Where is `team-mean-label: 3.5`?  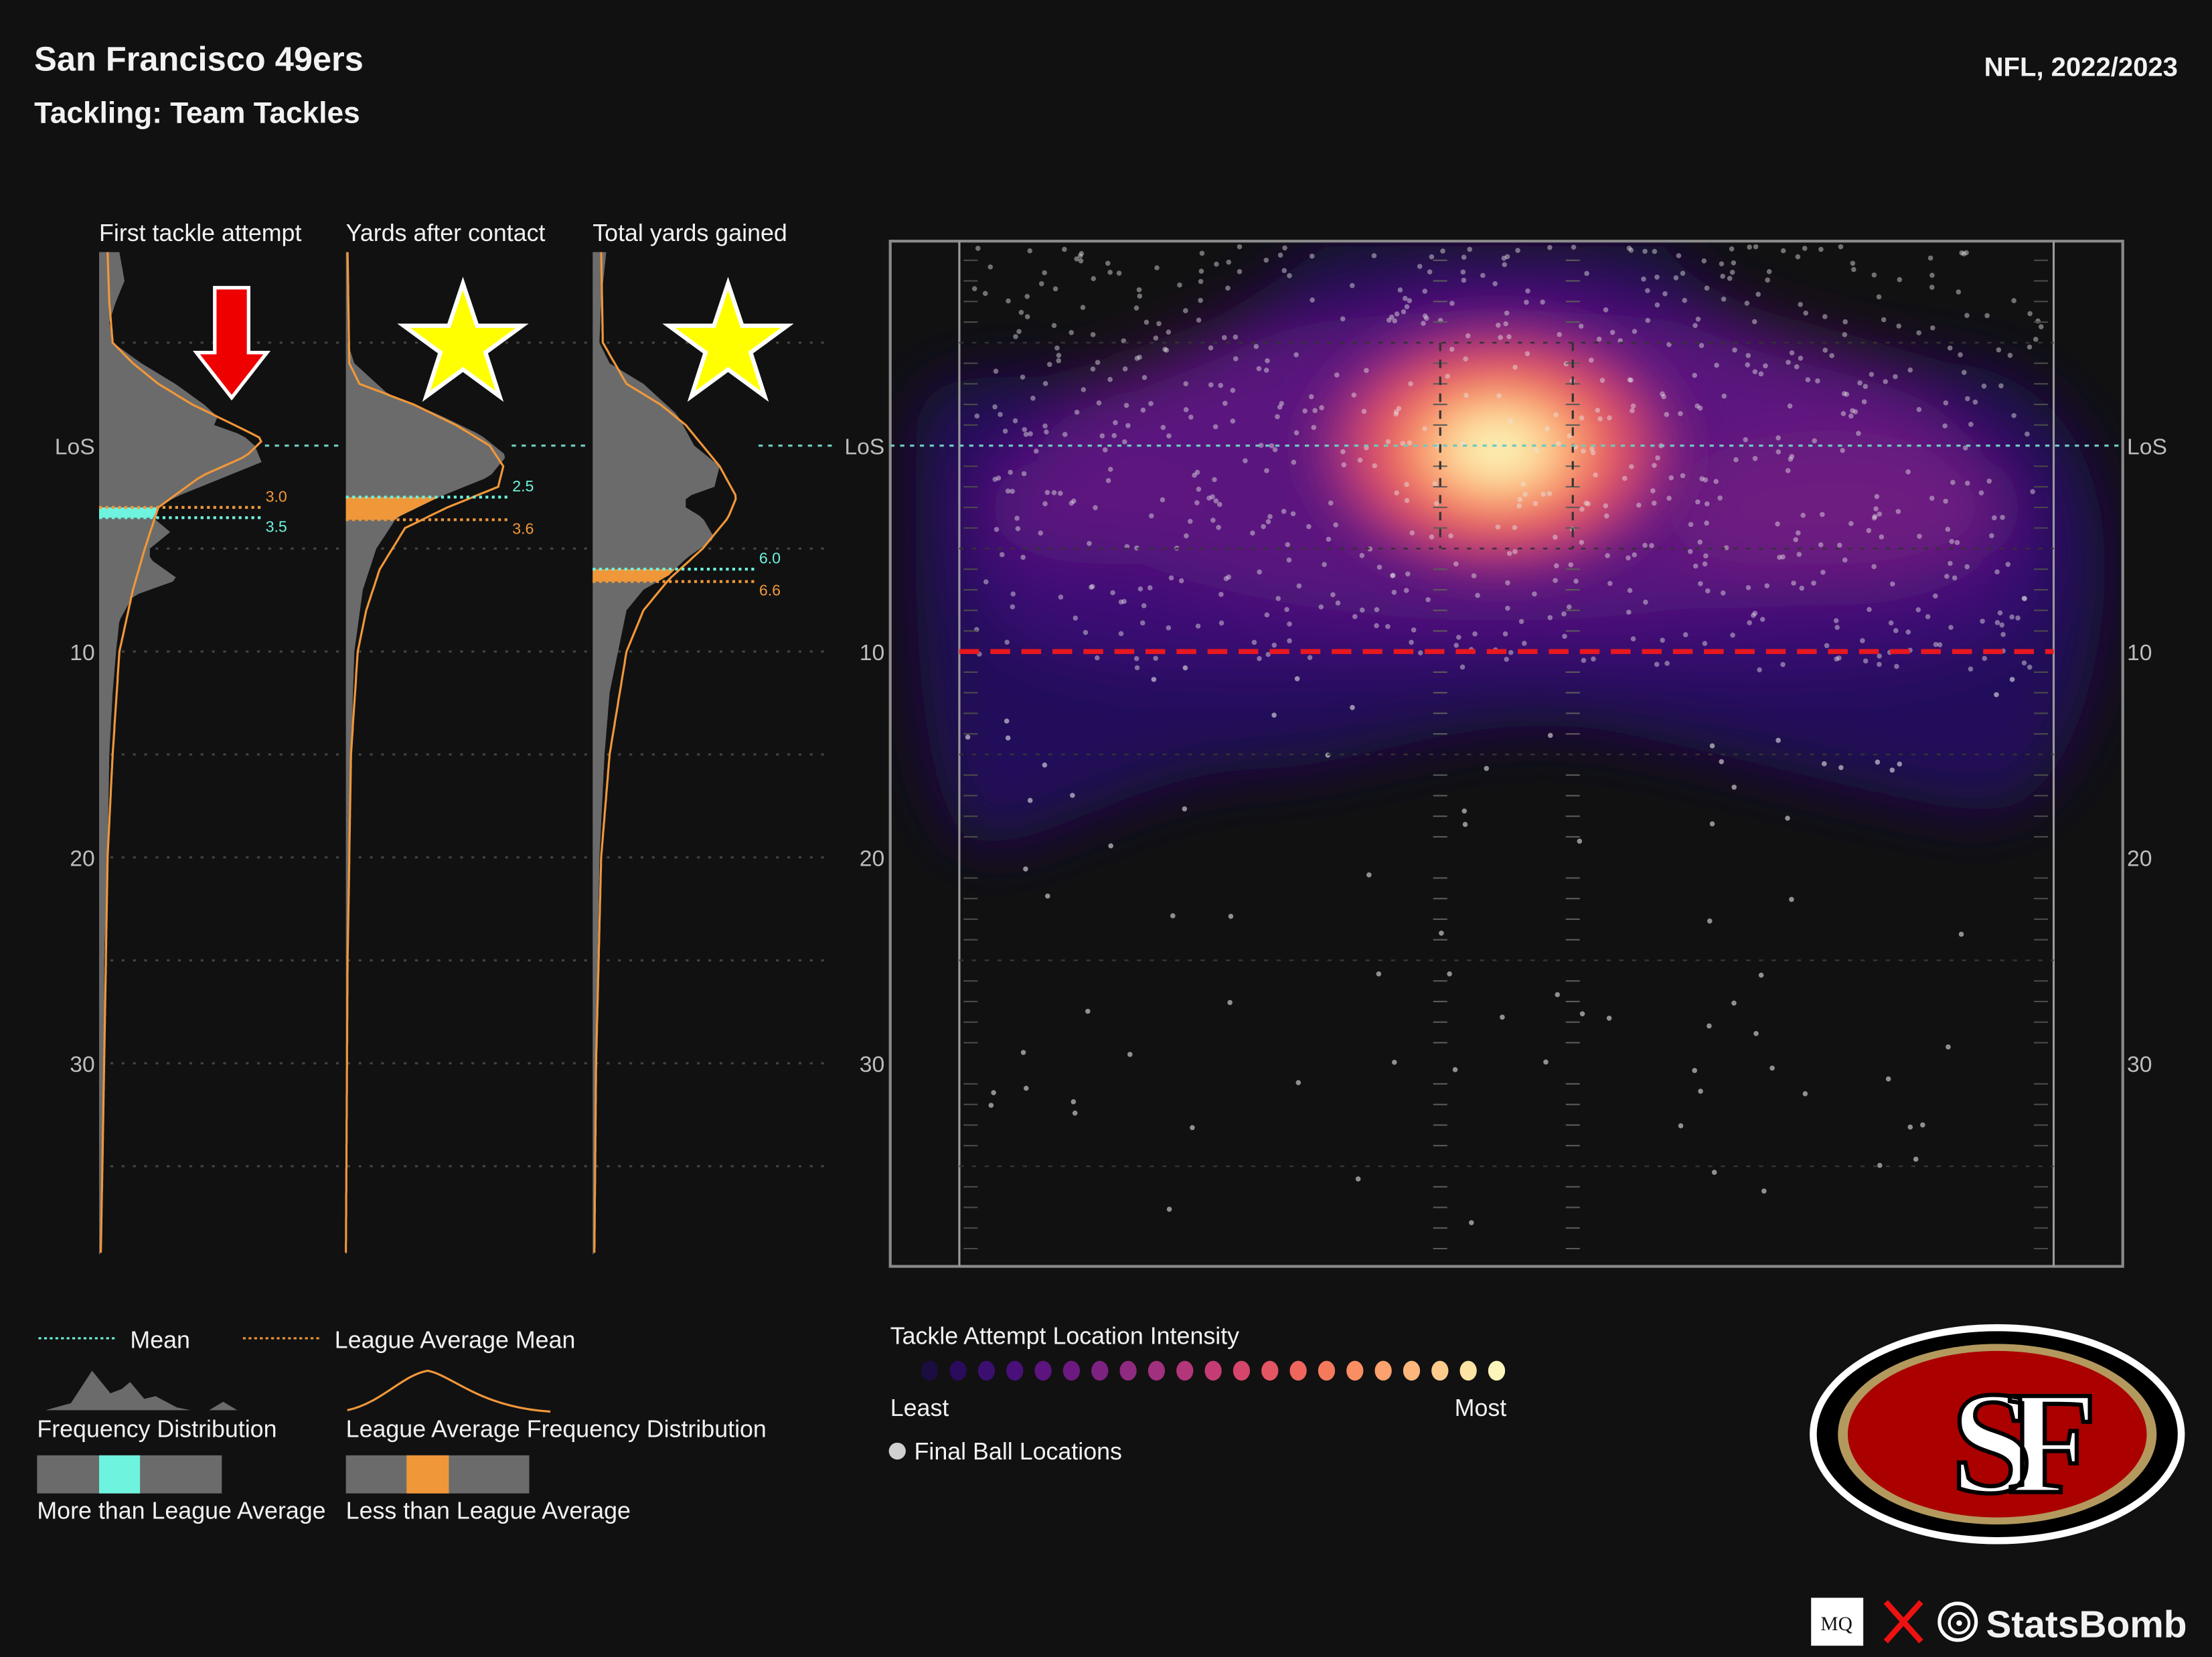 team-mean-label: 3.5 is located at coordinates (276, 526).